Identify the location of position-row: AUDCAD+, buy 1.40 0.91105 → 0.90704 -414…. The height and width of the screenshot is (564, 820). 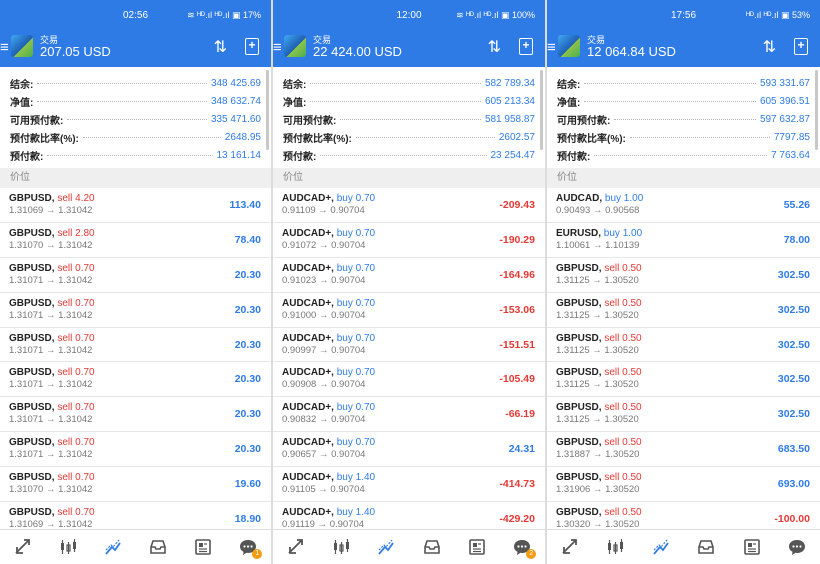
(409, 484).